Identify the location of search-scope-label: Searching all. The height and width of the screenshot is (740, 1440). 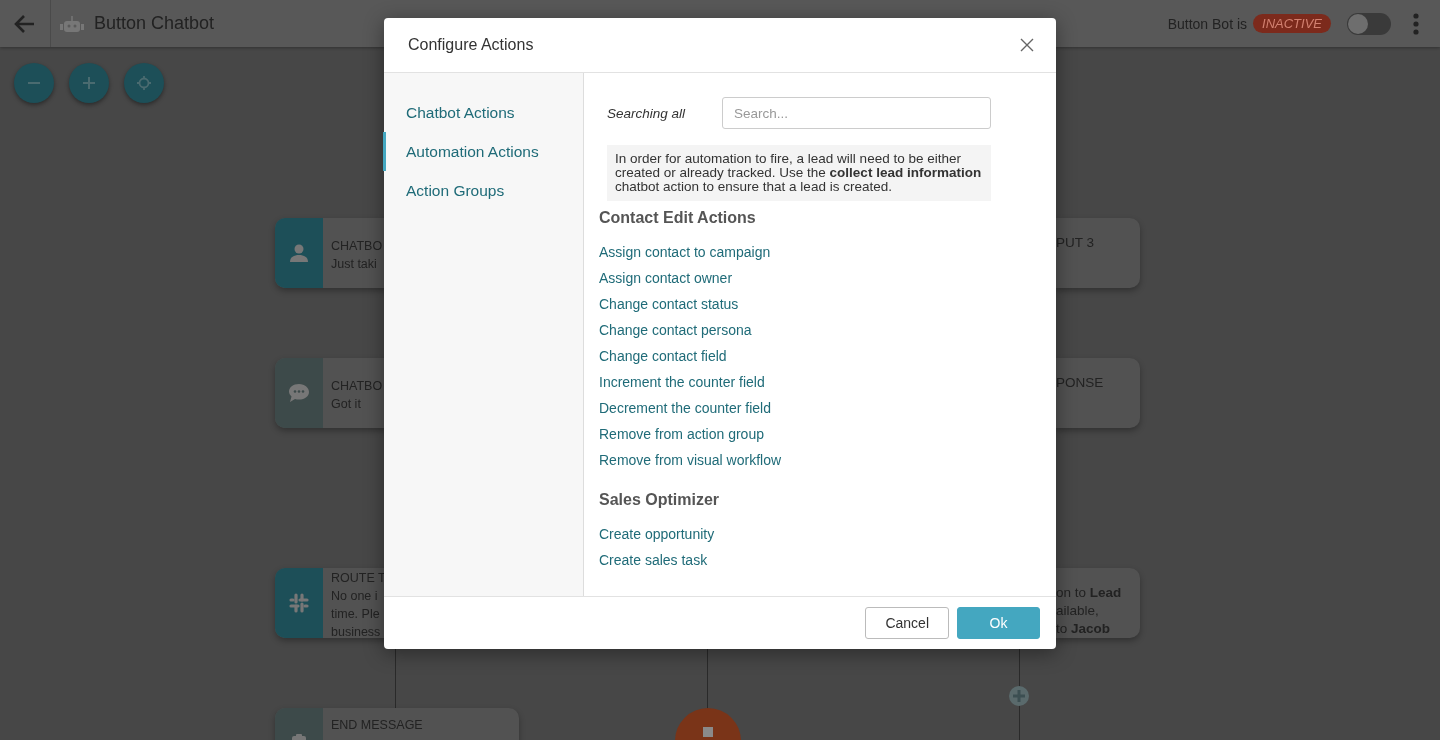
(647, 113).